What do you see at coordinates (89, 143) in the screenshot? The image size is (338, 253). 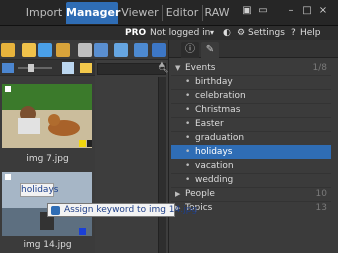 I see `rating-marker` at bounding box center [89, 143].